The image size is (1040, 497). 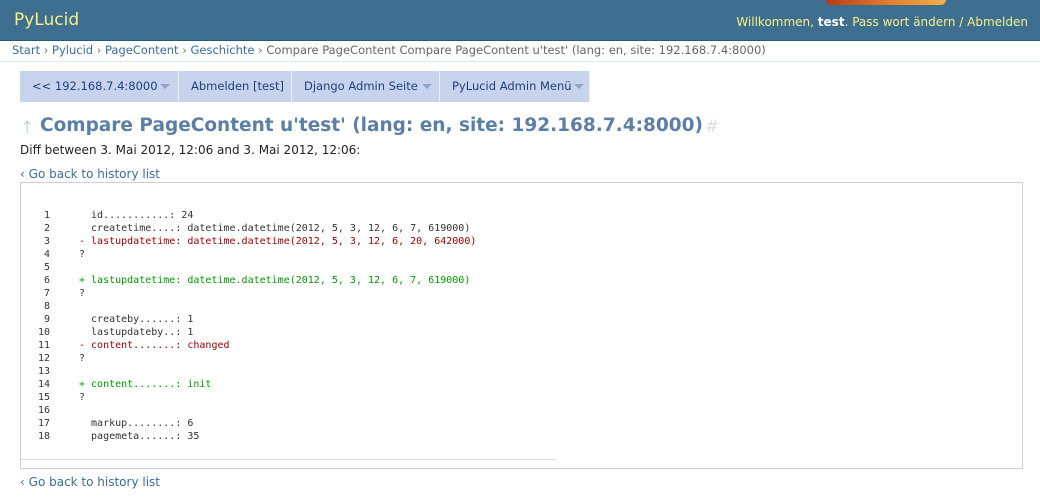 I want to click on diff-line-number: 7, so click(x=46, y=293).